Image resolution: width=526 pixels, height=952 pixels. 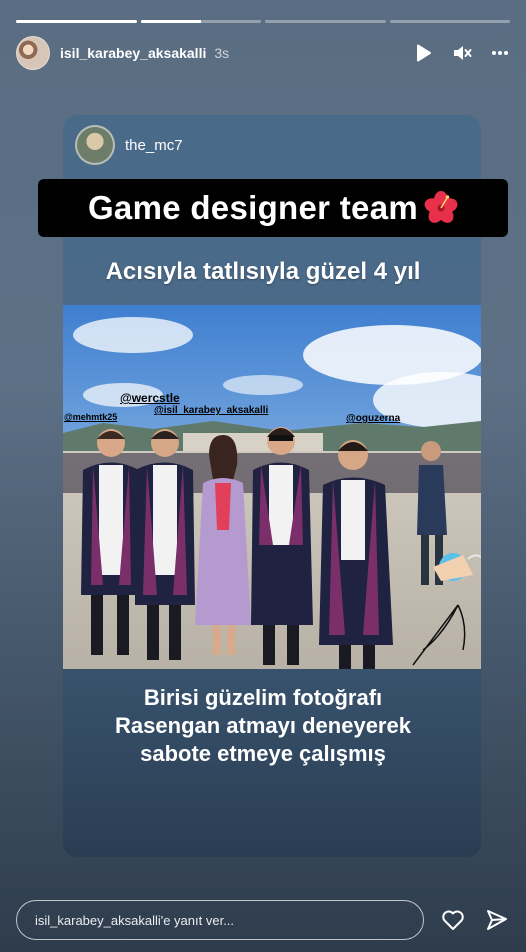 What do you see at coordinates (133, 53) in the screenshot?
I see `story-username: isil_karabey_aksakalli` at bounding box center [133, 53].